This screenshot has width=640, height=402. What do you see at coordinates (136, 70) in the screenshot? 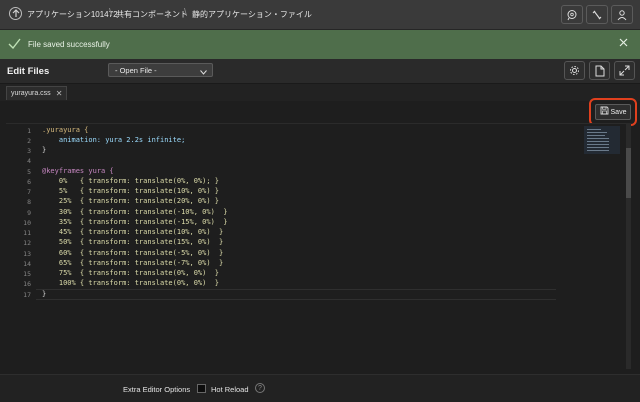
I see `open-file-select-value: - Open File -` at bounding box center [136, 70].